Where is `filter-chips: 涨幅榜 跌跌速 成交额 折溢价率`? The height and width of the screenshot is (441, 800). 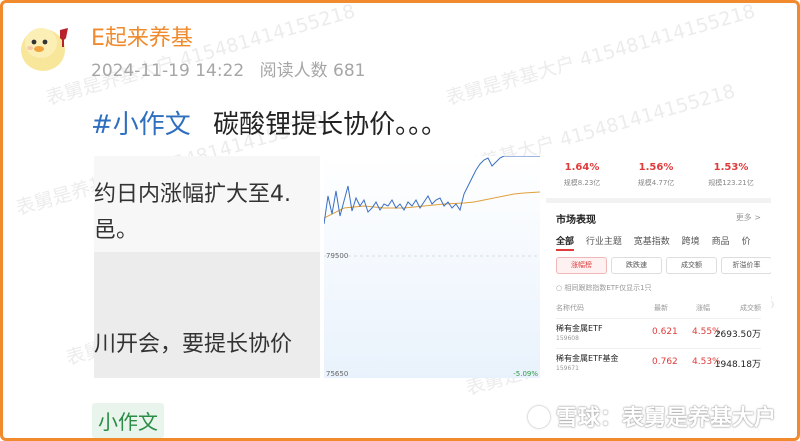
filter-chips: 涨幅榜 跌跌速 成交额 折溢价率 is located at coordinates (663, 265).